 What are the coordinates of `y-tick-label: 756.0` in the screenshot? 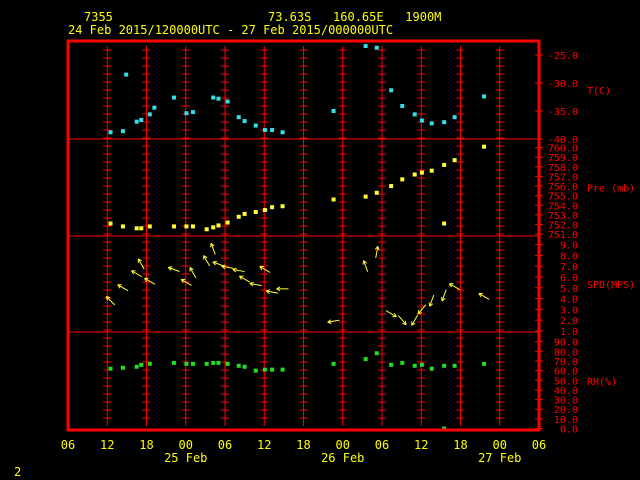 It's located at (563, 187).